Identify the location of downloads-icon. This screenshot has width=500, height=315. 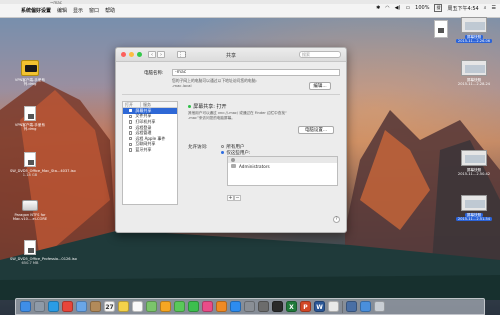
(365, 306).